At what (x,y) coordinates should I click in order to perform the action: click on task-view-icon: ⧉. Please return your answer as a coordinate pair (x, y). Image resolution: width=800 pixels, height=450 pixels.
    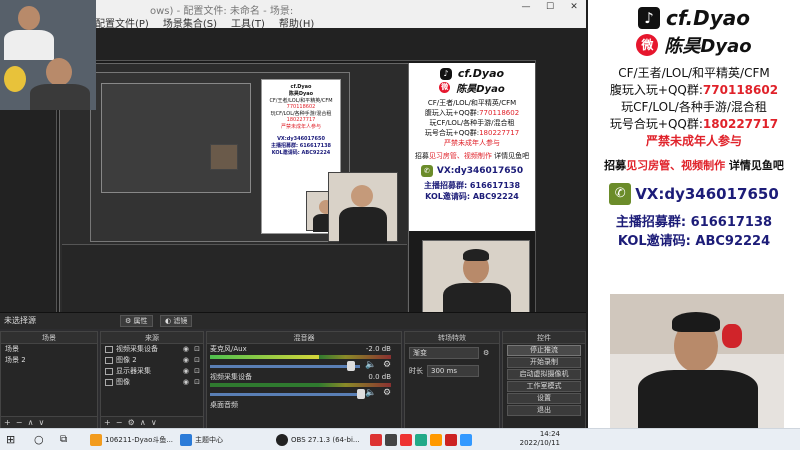
    Looking at the image, I should click on (63, 440).